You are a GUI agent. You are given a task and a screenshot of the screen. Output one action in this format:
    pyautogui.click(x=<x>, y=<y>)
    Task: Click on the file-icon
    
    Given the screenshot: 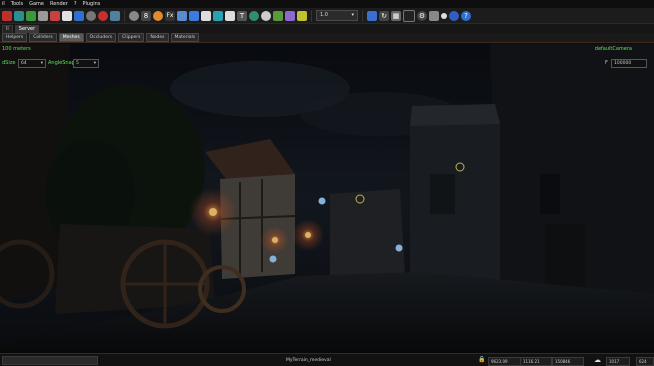 What is the action you would take?
    pyautogui.click(x=67, y=15)
    